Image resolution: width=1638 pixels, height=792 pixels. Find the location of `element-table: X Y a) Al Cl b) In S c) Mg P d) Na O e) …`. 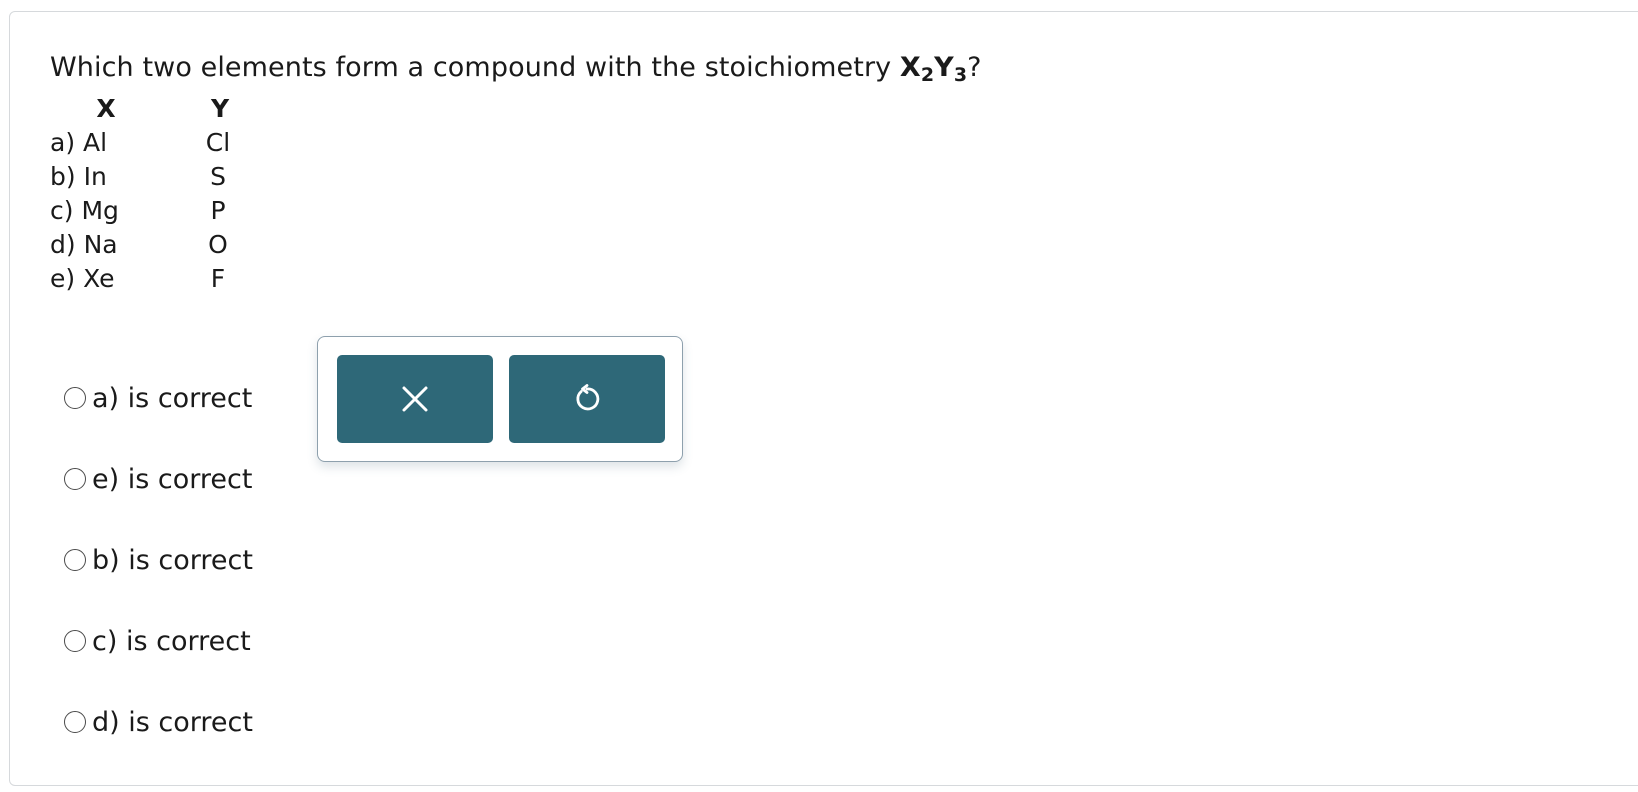

element-table: X Y a) Al Cl b) In S c) Mg P d) Na O e) … is located at coordinates (164, 194).